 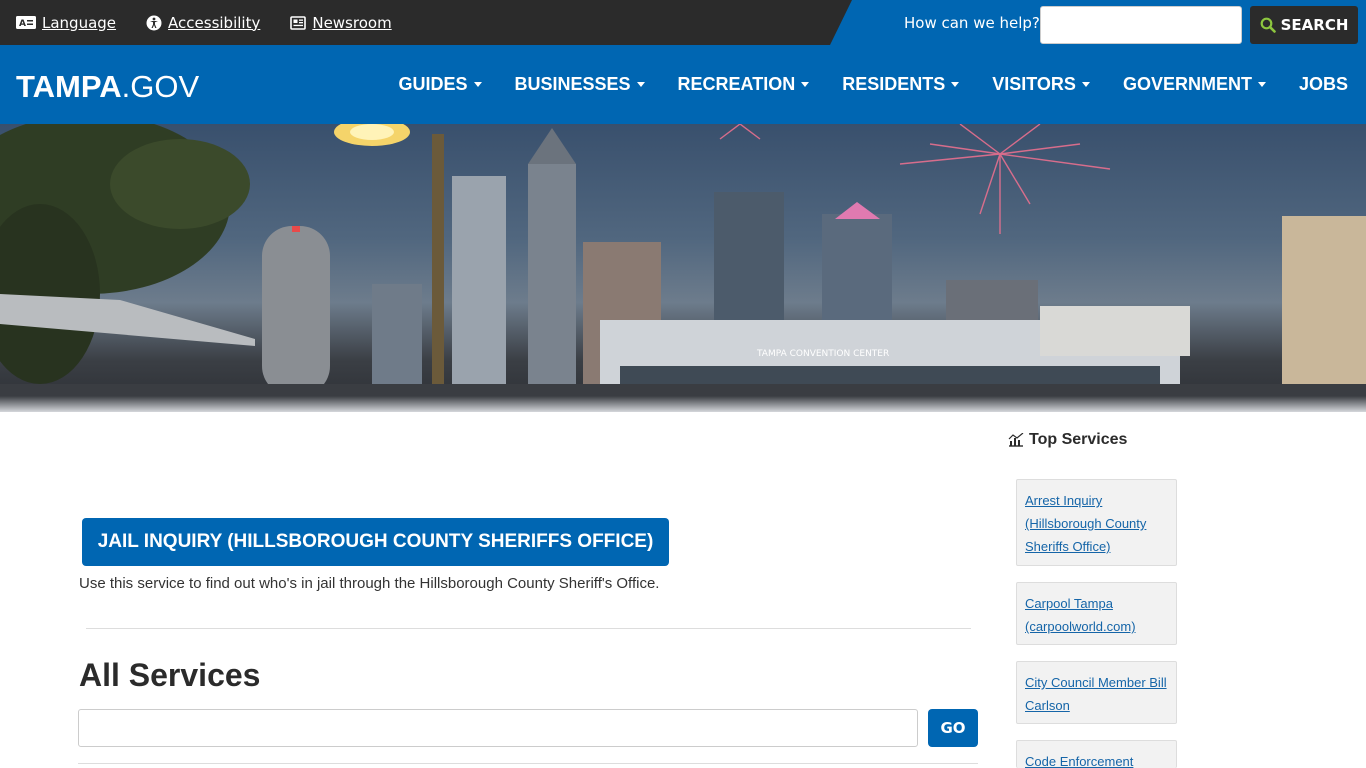 What do you see at coordinates (1187, 84) in the screenshot?
I see `nav-government-label: GOVERNMENT` at bounding box center [1187, 84].